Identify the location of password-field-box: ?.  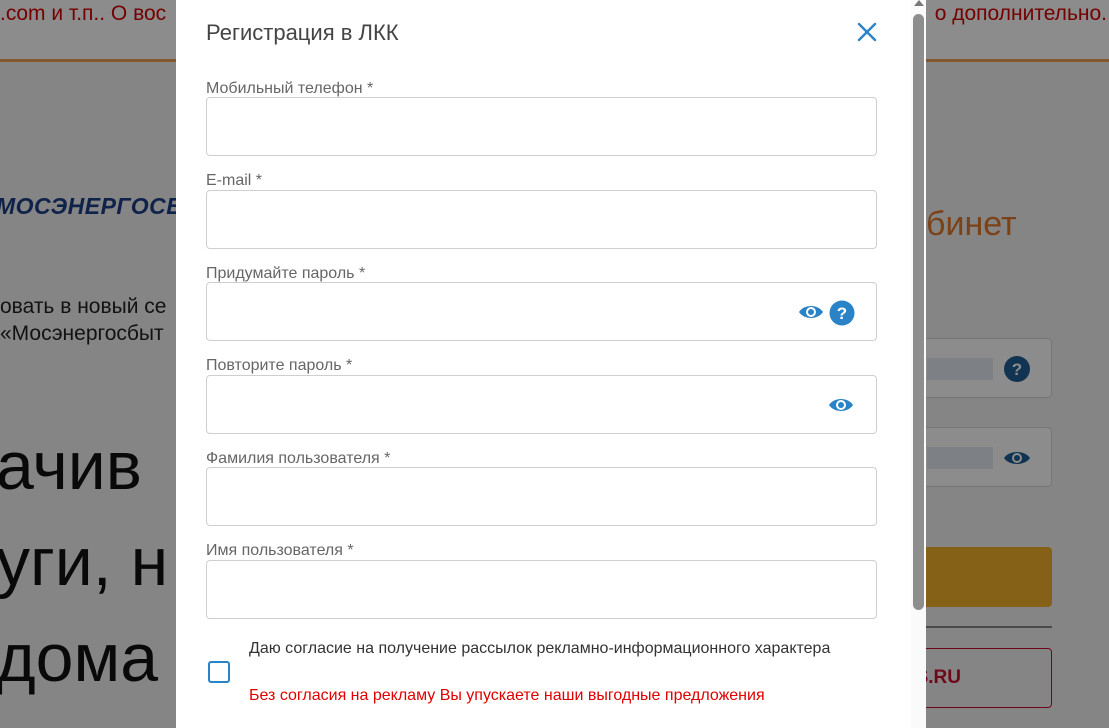
(541, 311).